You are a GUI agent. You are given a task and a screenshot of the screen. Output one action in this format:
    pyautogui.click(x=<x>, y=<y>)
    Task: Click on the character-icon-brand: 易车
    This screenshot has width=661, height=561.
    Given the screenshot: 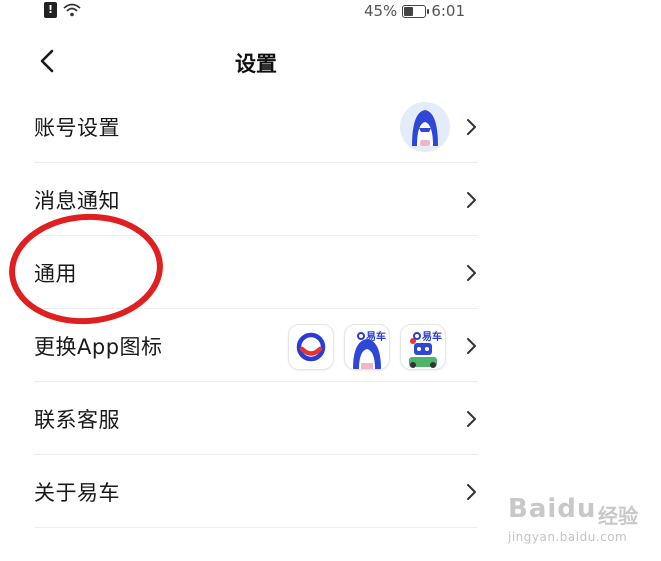 What is the action you would take?
    pyautogui.click(x=423, y=347)
    